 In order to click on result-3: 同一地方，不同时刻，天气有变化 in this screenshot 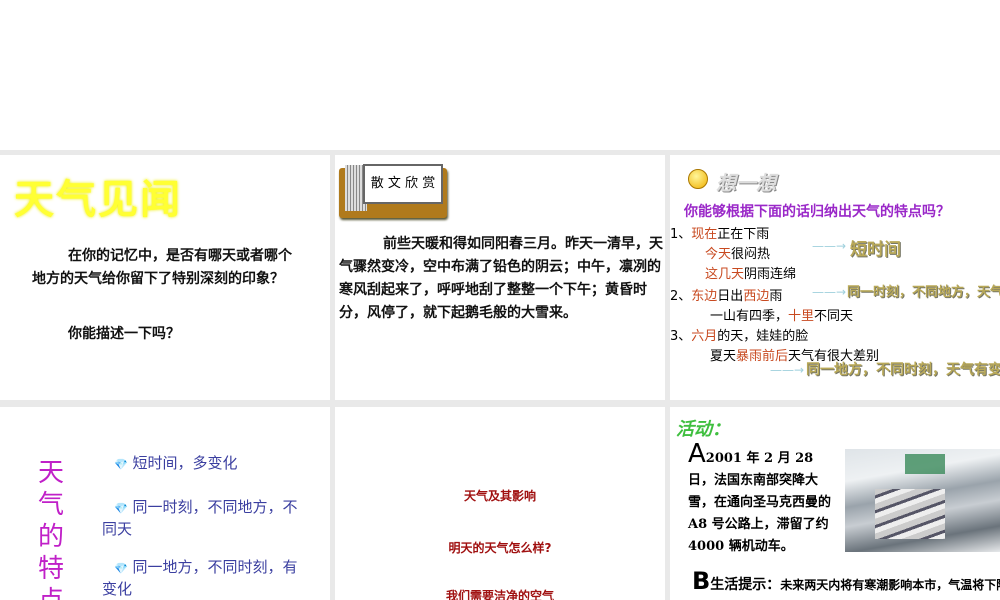, I will do `click(903, 370)`.